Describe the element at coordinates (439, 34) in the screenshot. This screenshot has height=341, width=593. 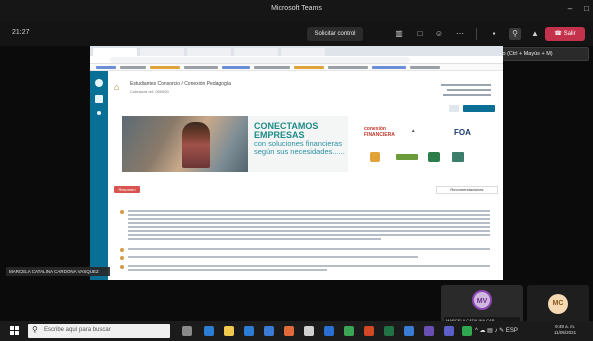
I see `reactions-icon: ☺` at that location.